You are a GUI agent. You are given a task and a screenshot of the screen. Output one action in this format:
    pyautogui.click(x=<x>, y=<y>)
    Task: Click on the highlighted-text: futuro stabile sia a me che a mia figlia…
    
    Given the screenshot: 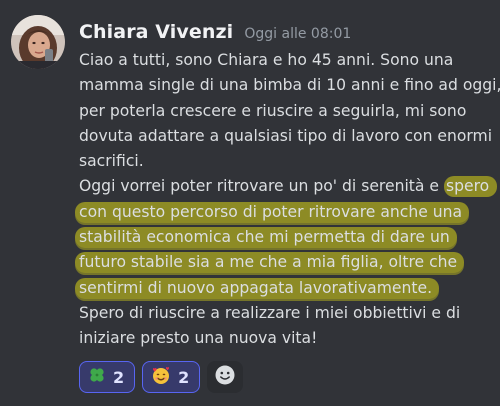 What is the action you would take?
    pyautogui.click(x=270, y=263)
    